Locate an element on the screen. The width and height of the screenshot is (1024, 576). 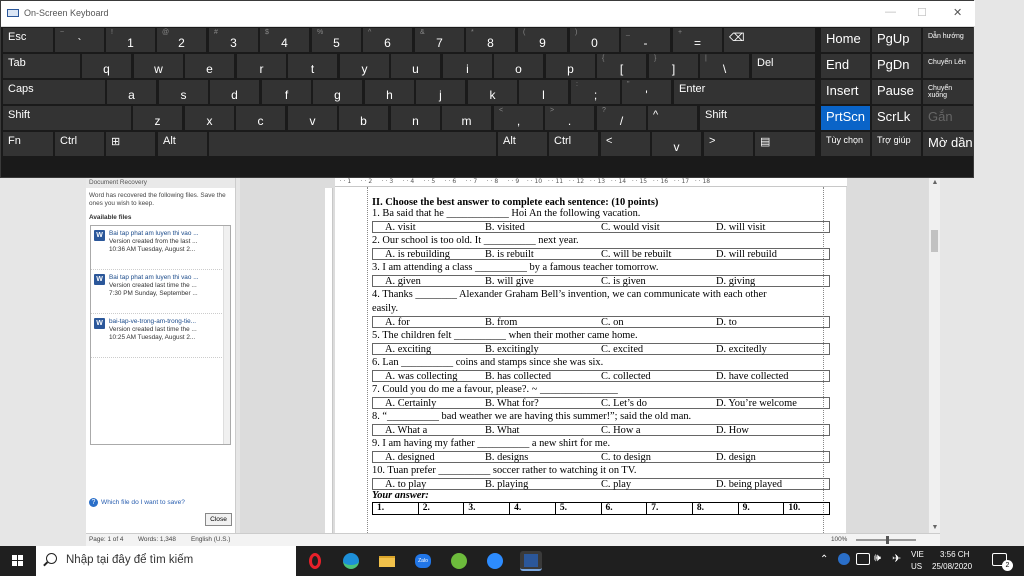
key-0-10: (9 is located at coordinates (542, 40).